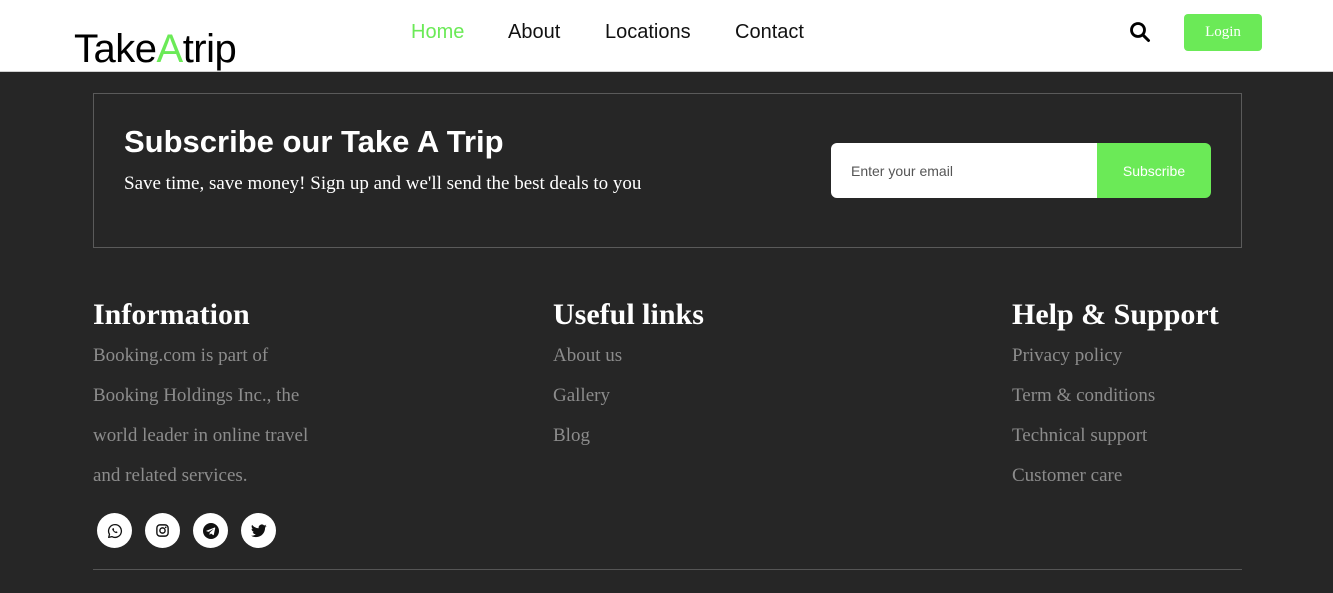 The image size is (1333, 593). Describe the element at coordinates (1115, 436) in the screenshot. I see `link-technical-support: Technical support` at that location.